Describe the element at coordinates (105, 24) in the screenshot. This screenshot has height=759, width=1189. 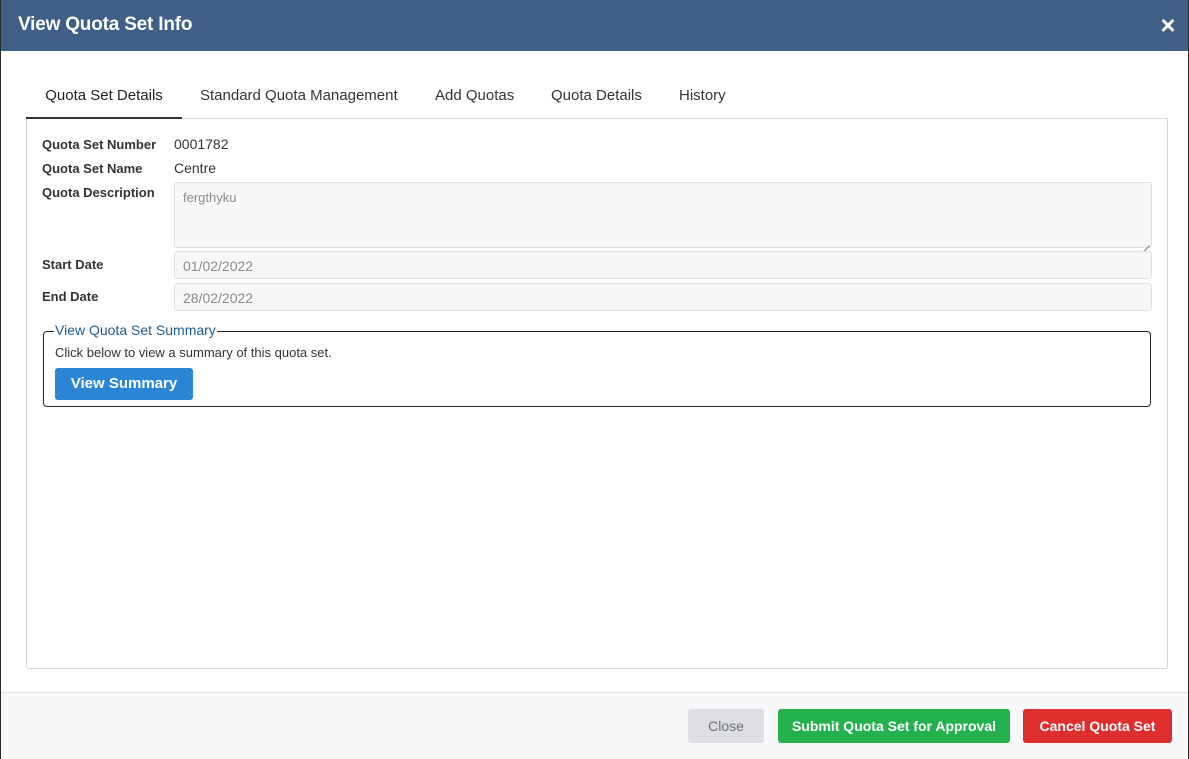
I see `modal-title: View Quota Set Info` at that location.